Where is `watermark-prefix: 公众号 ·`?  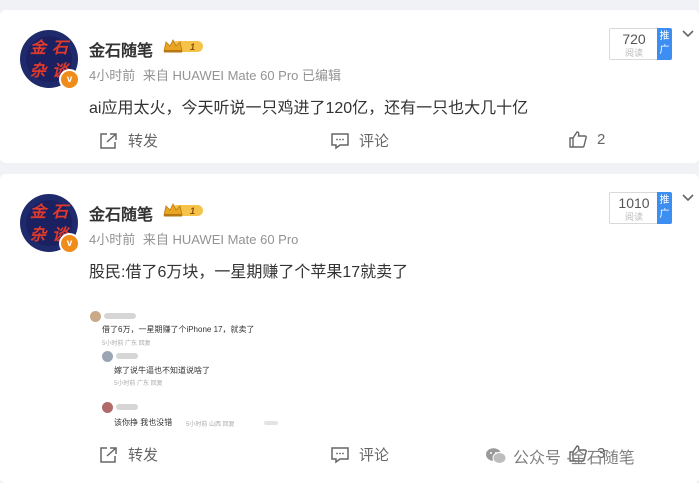
watermark-prefix: 公众号 · is located at coordinates (542, 458).